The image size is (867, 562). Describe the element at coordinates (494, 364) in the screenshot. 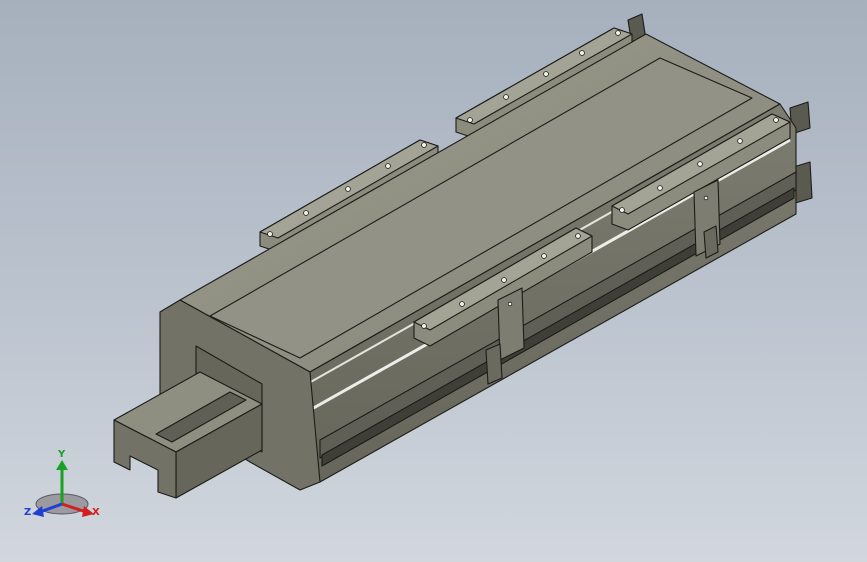

I see `sensor-bracket-1b` at that location.